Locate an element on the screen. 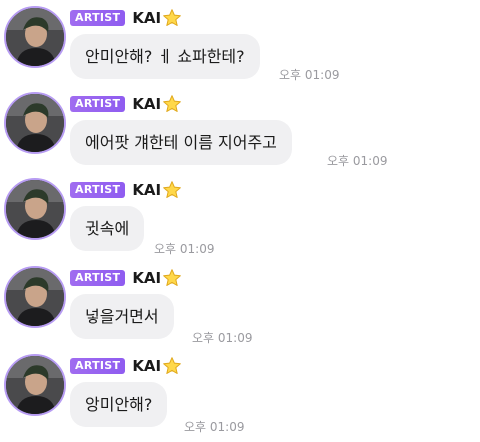 Image resolution: width=480 pixels, height=442 pixels. message-bubble: 넣을거면서 is located at coordinates (122, 316).